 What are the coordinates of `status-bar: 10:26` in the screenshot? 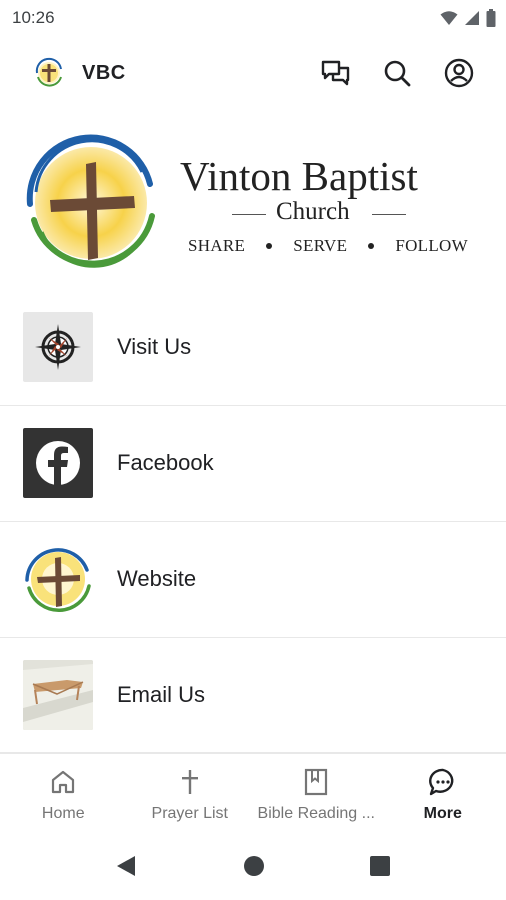 It's located at (253, 18).